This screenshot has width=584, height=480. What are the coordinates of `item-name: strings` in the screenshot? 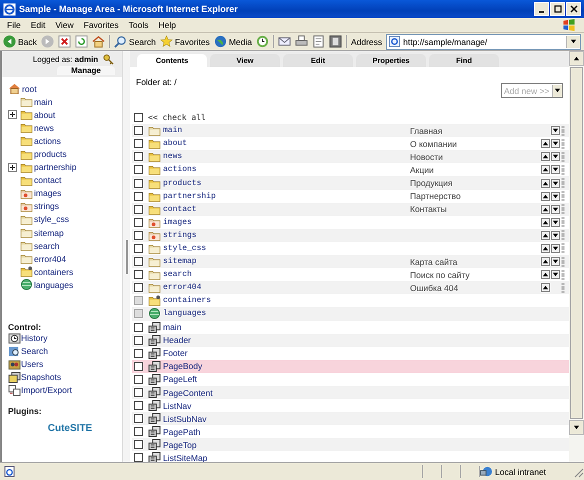 It's located at (285, 235).